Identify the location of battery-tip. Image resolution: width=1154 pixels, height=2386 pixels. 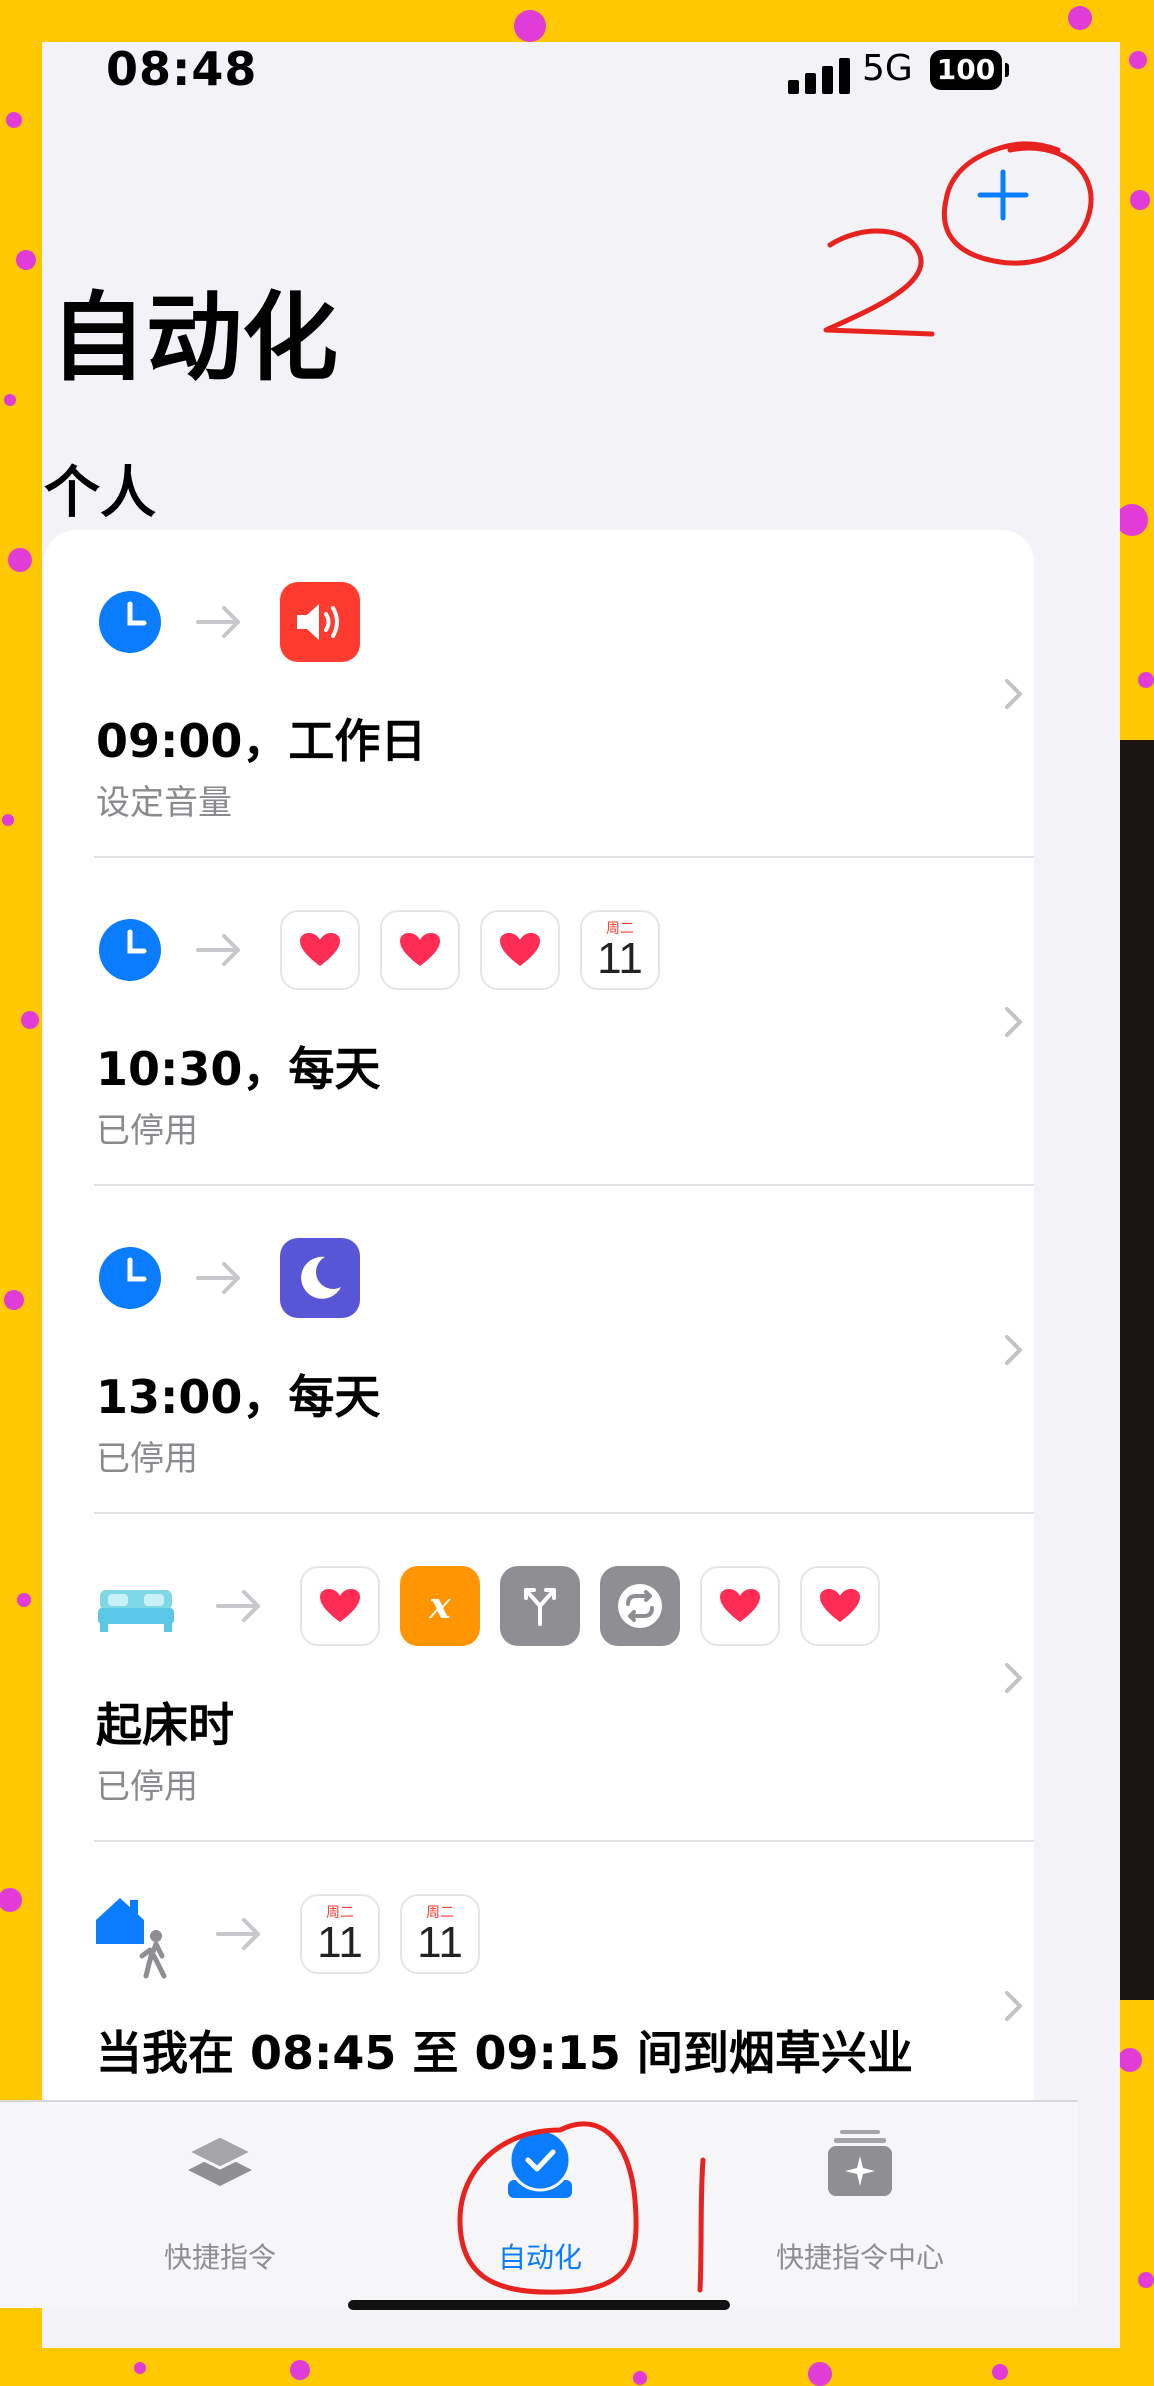
(1007, 70).